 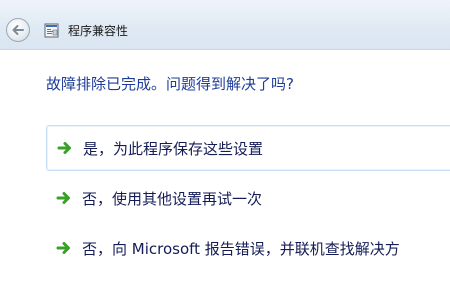 I want to click on option-label: 是，为此程序保存这些设置, so click(x=173, y=149).